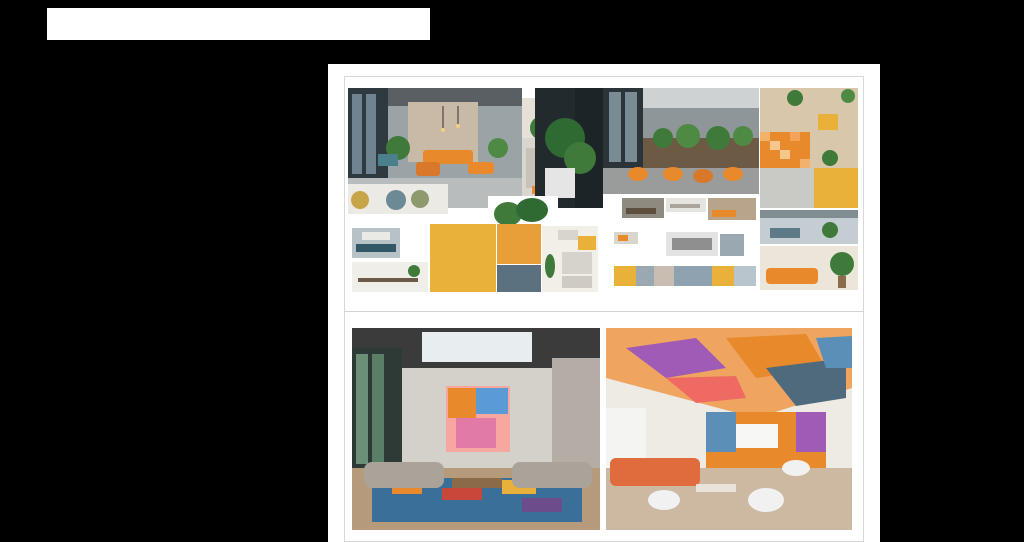 The height and width of the screenshot is (542, 1024). I want to click on plant-wall-photo, so click(569, 148).